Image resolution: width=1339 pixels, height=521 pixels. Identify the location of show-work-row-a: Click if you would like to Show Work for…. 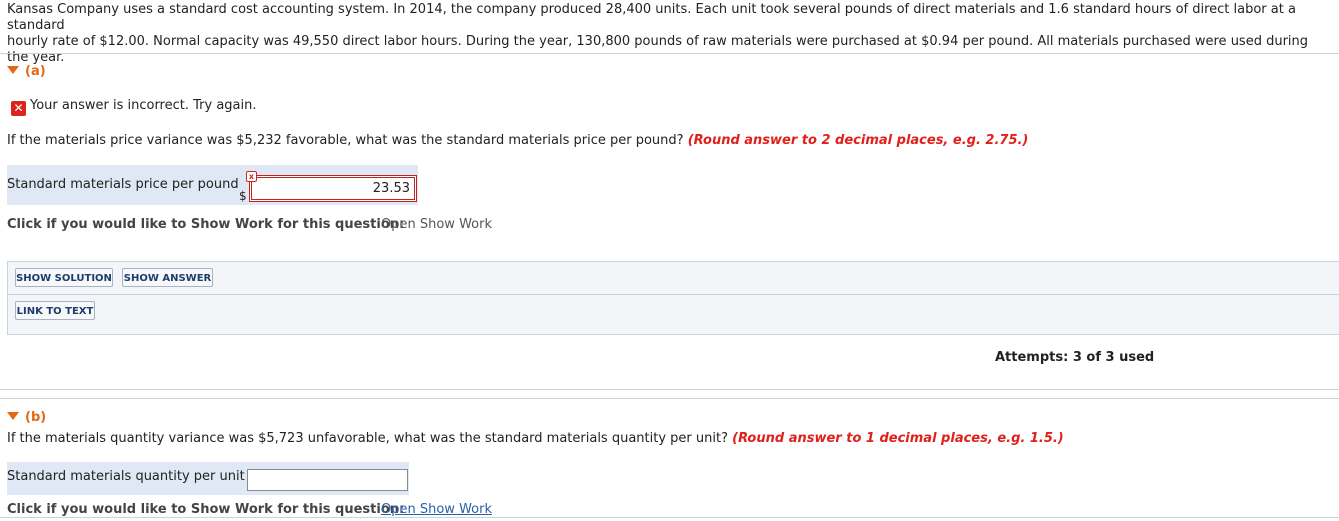
(205, 224).